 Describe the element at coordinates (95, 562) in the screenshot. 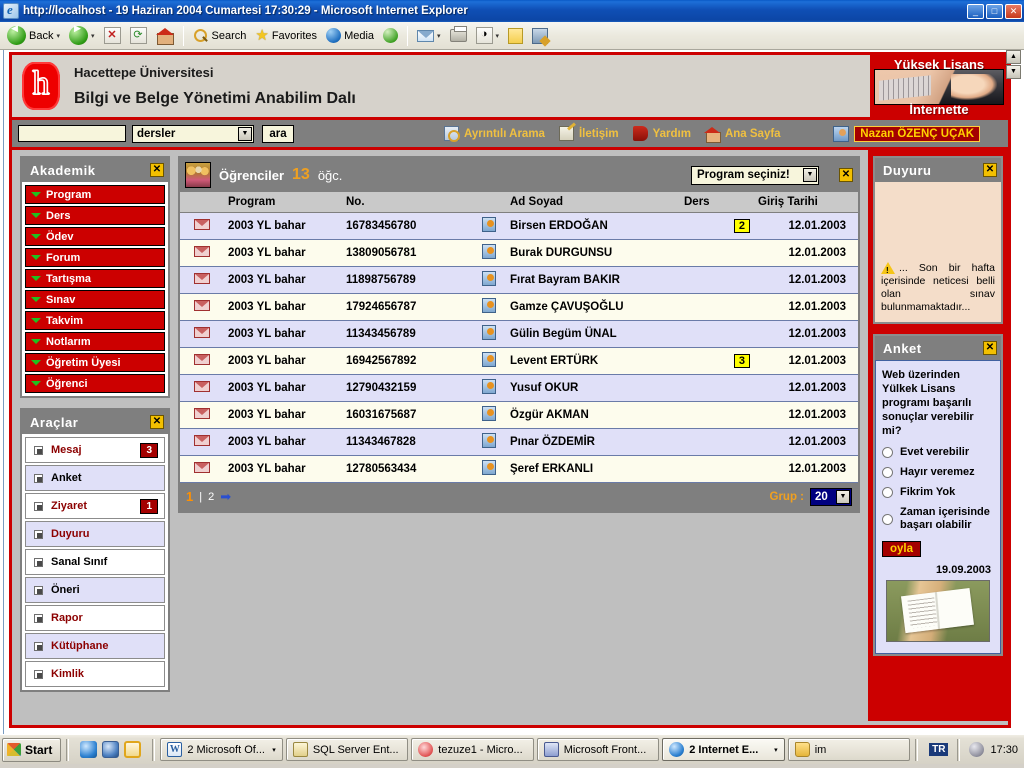

I see `tool-item-sanal-sinif: Sanal Sınıf` at that location.